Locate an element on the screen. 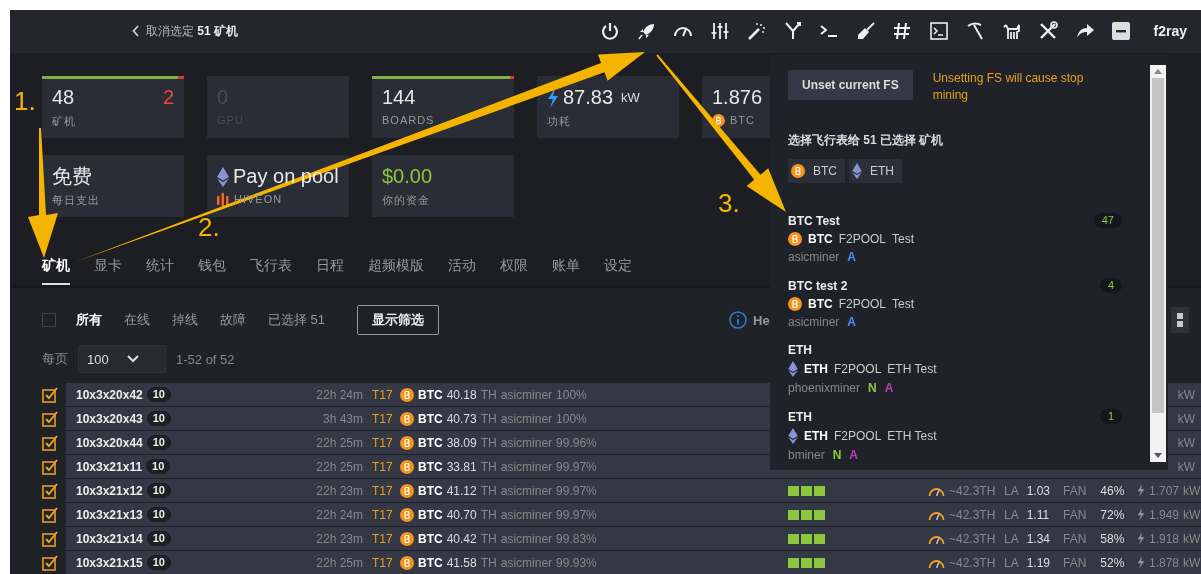 This screenshot has height=574, width=1201. fan-label: FAN is located at coordinates (1075, 538).